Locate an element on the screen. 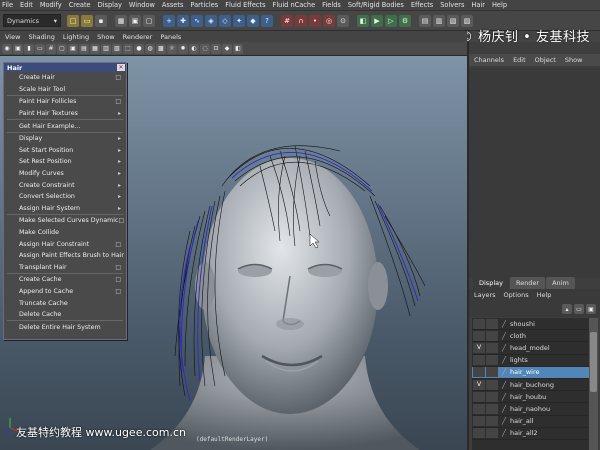 Image resolution: width=600 pixels, height=450 pixels. tab-anim: Anim is located at coordinates (560, 283).